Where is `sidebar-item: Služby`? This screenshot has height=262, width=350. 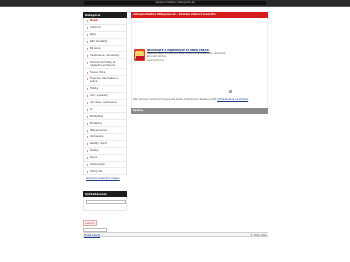
sidebar-item: Služby is located at coordinates (105, 151).